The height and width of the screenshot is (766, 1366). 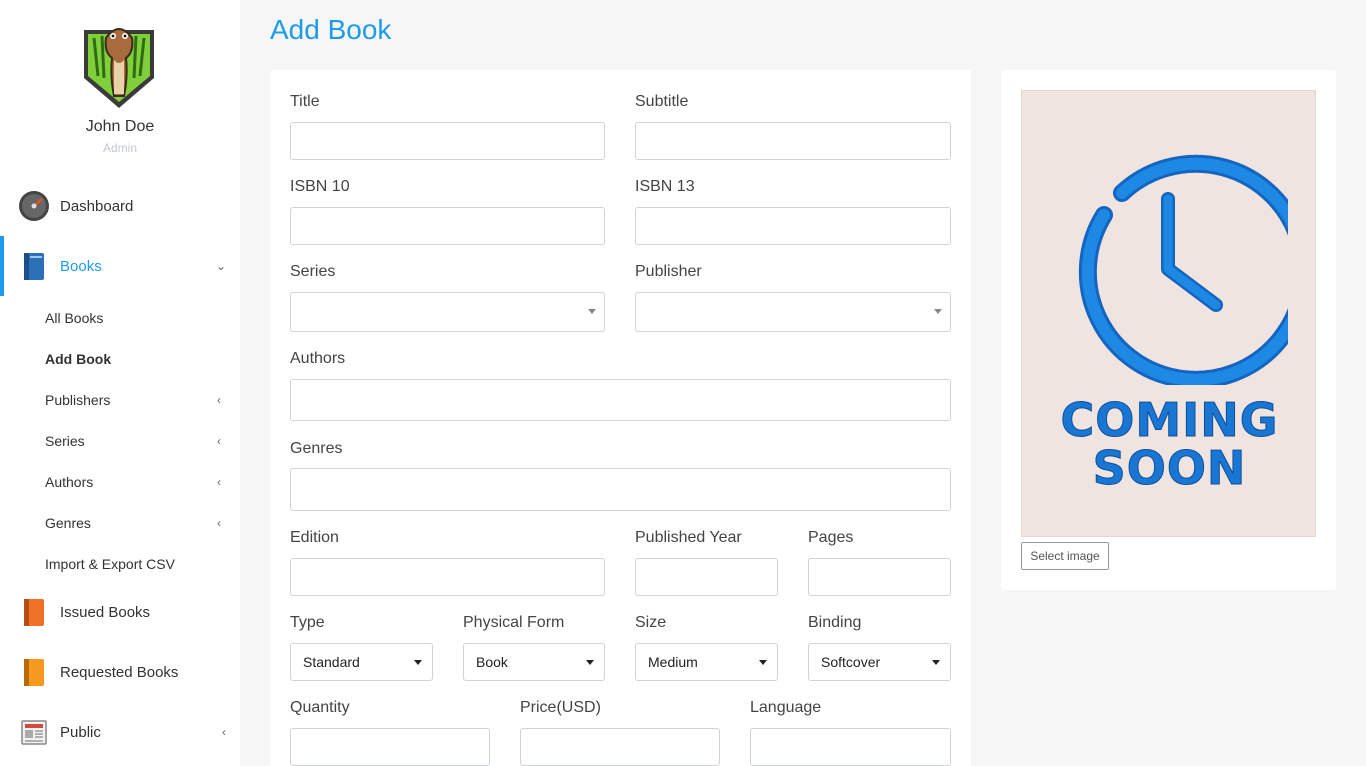 I want to click on quantity-label: Quantity, so click(x=320, y=707).